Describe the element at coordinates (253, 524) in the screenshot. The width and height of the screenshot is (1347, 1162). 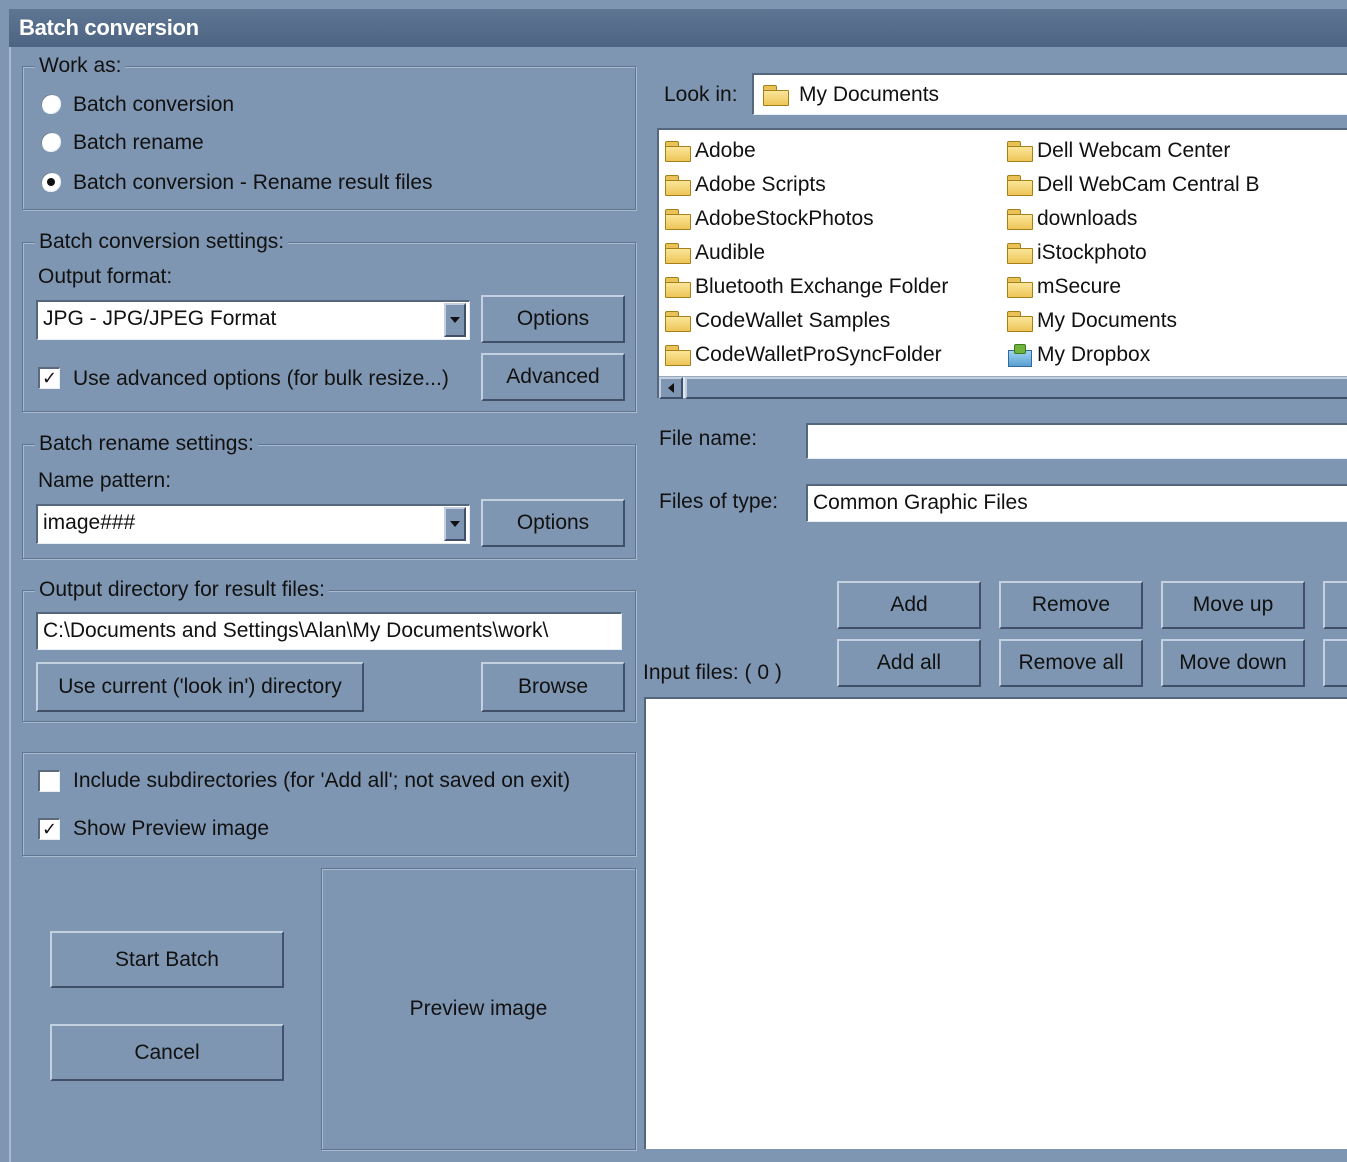
I see `name-pattern-select: image###` at that location.